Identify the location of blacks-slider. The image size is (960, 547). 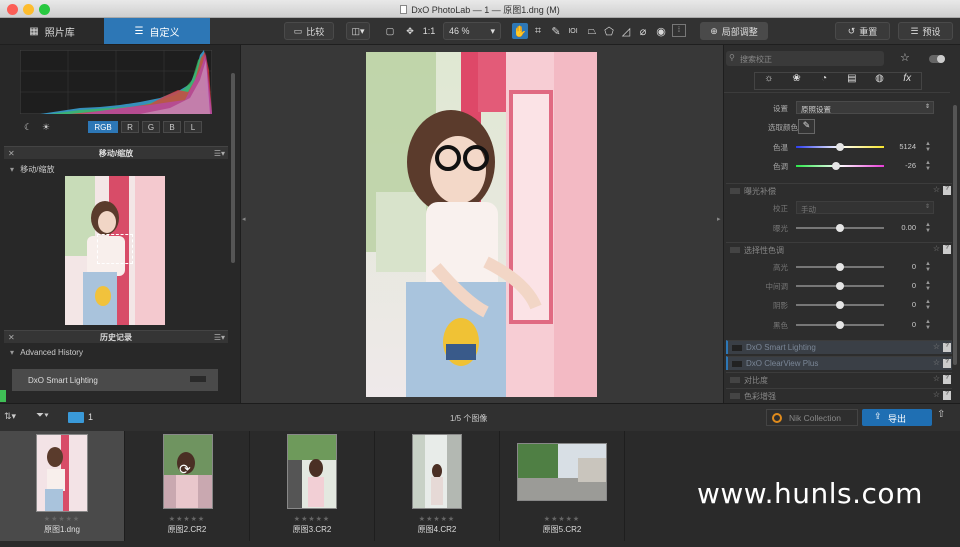
(840, 325).